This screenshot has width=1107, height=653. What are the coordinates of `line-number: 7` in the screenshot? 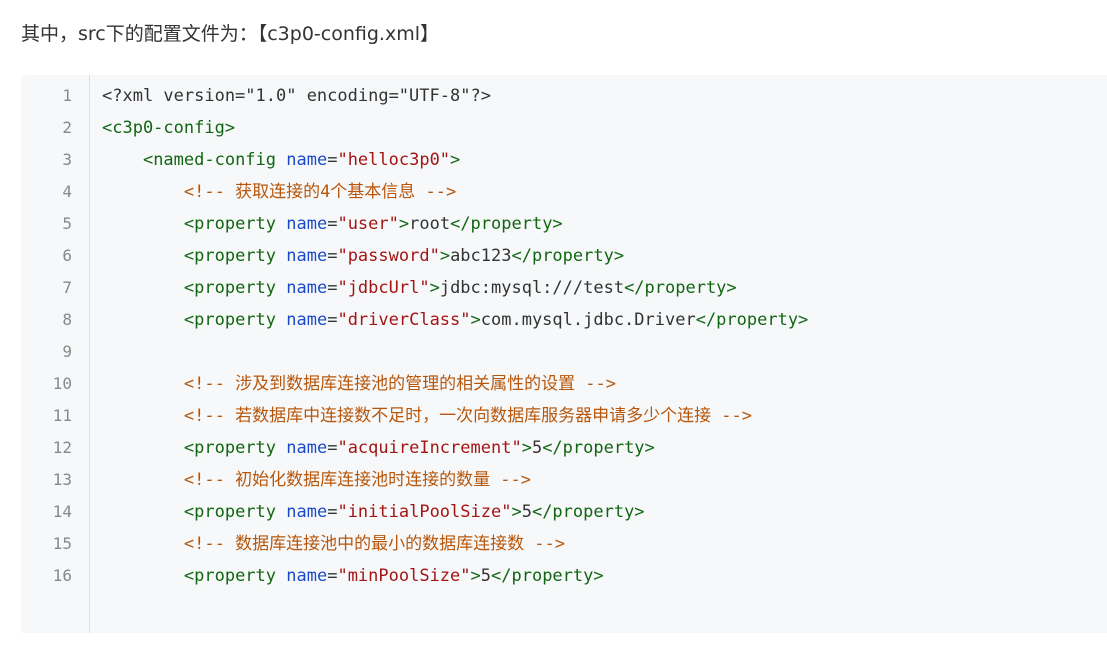 It's located at (67, 287).